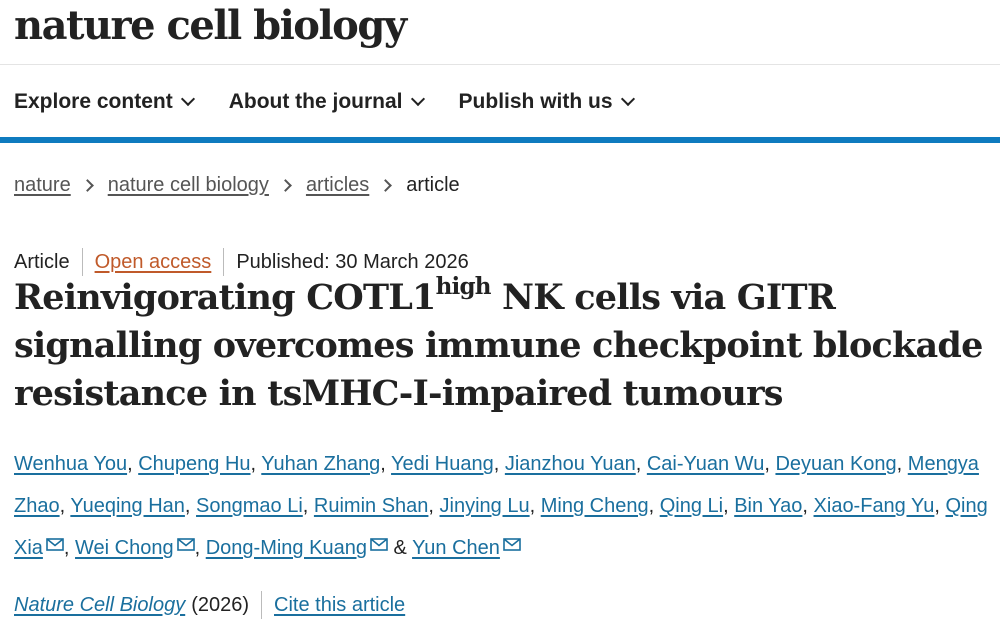 This screenshot has height=634, width=1000. Describe the element at coordinates (463, 286) in the screenshot. I see `title-superscript: high` at that location.